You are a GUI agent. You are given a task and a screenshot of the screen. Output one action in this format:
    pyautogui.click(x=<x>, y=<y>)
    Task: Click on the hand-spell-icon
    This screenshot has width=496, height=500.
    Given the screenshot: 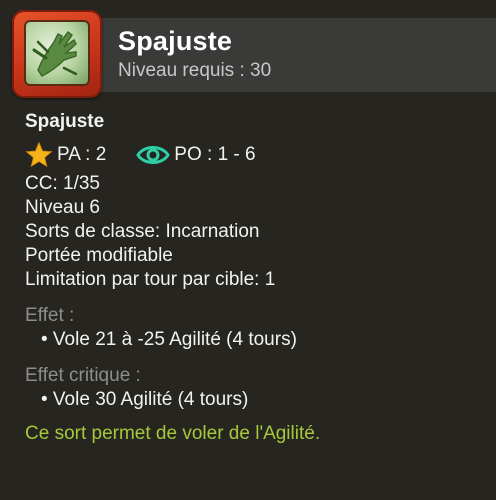 What is the action you would take?
    pyautogui.click(x=57, y=53)
    